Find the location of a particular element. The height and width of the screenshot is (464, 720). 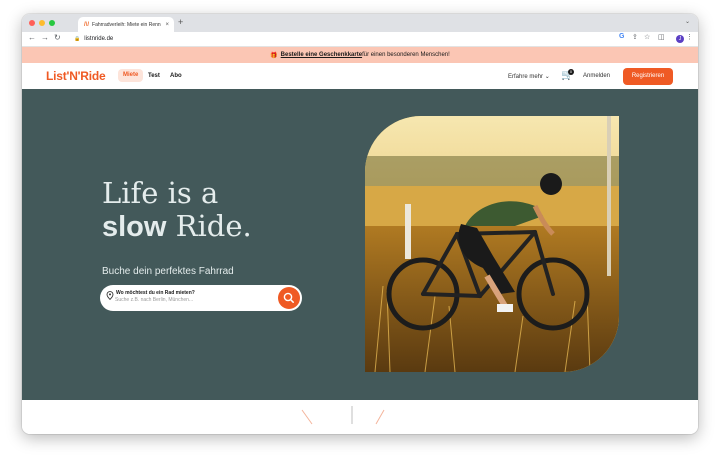

forward-icon: → is located at coordinates (45, 37).